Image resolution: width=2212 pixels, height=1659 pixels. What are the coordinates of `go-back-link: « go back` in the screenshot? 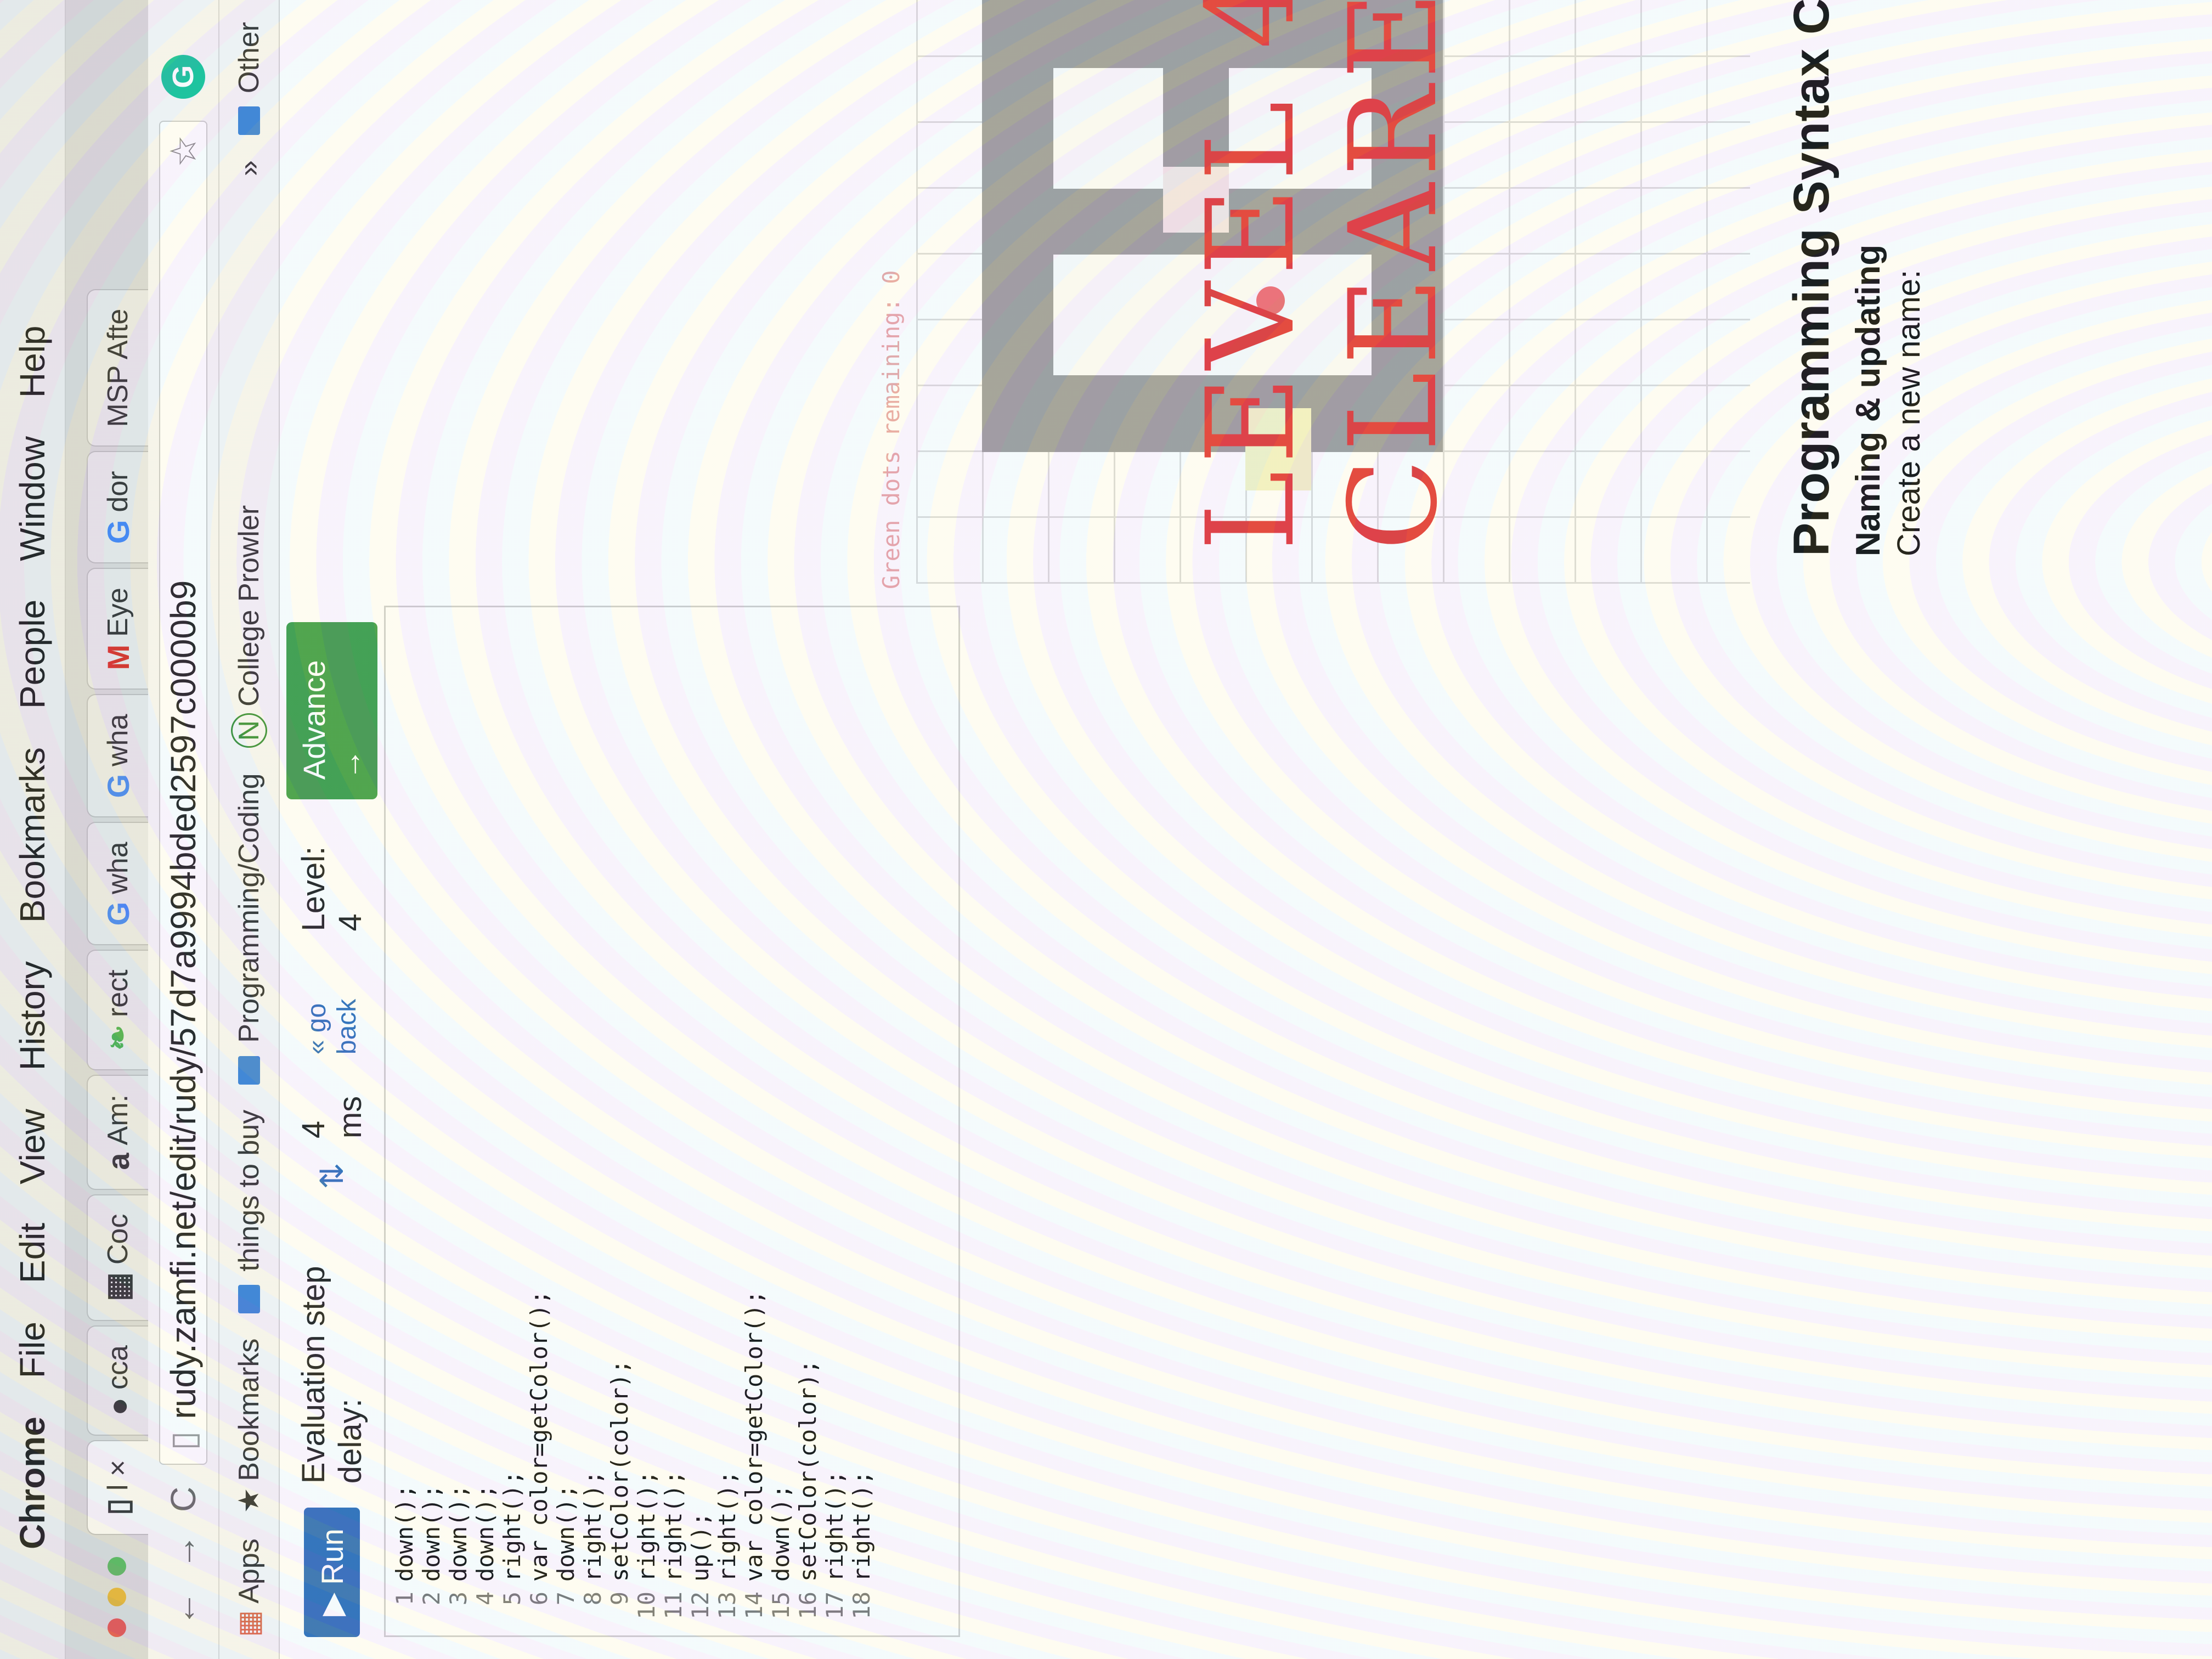 It's located at (332, 1005).